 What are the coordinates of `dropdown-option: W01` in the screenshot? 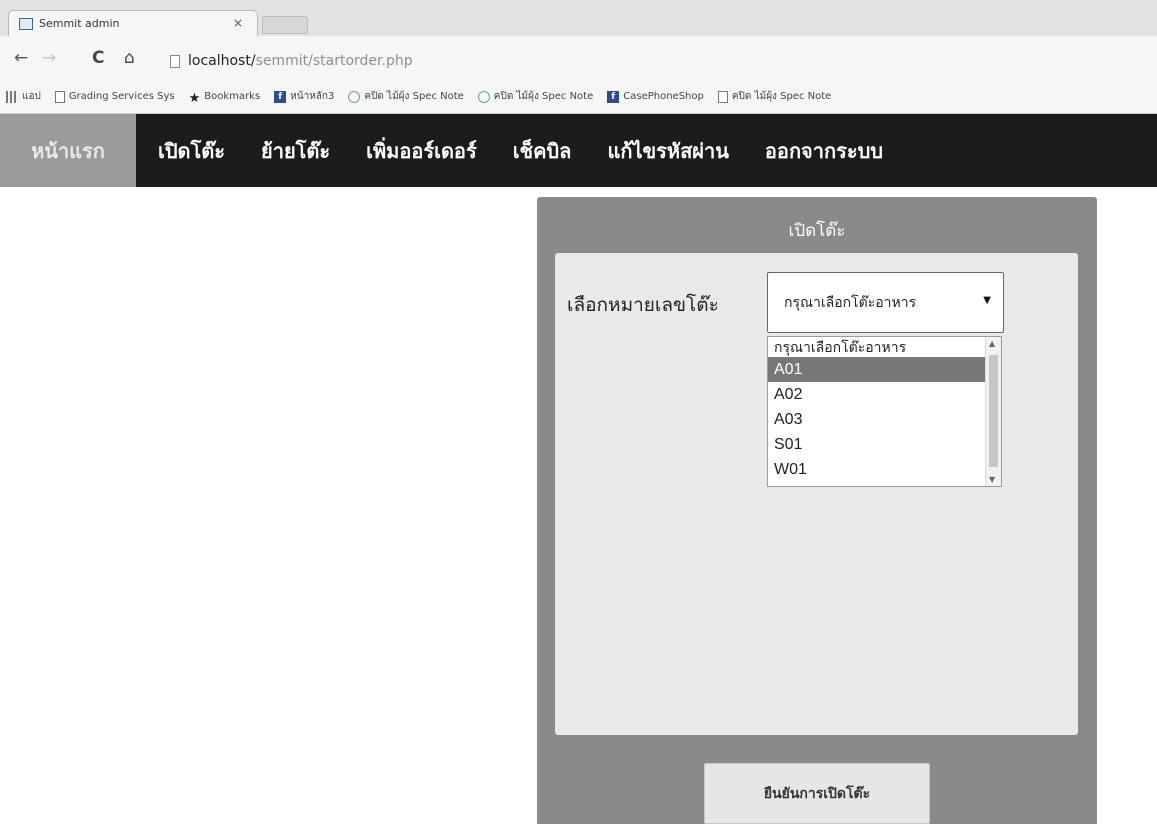 It's located at (877, 469).